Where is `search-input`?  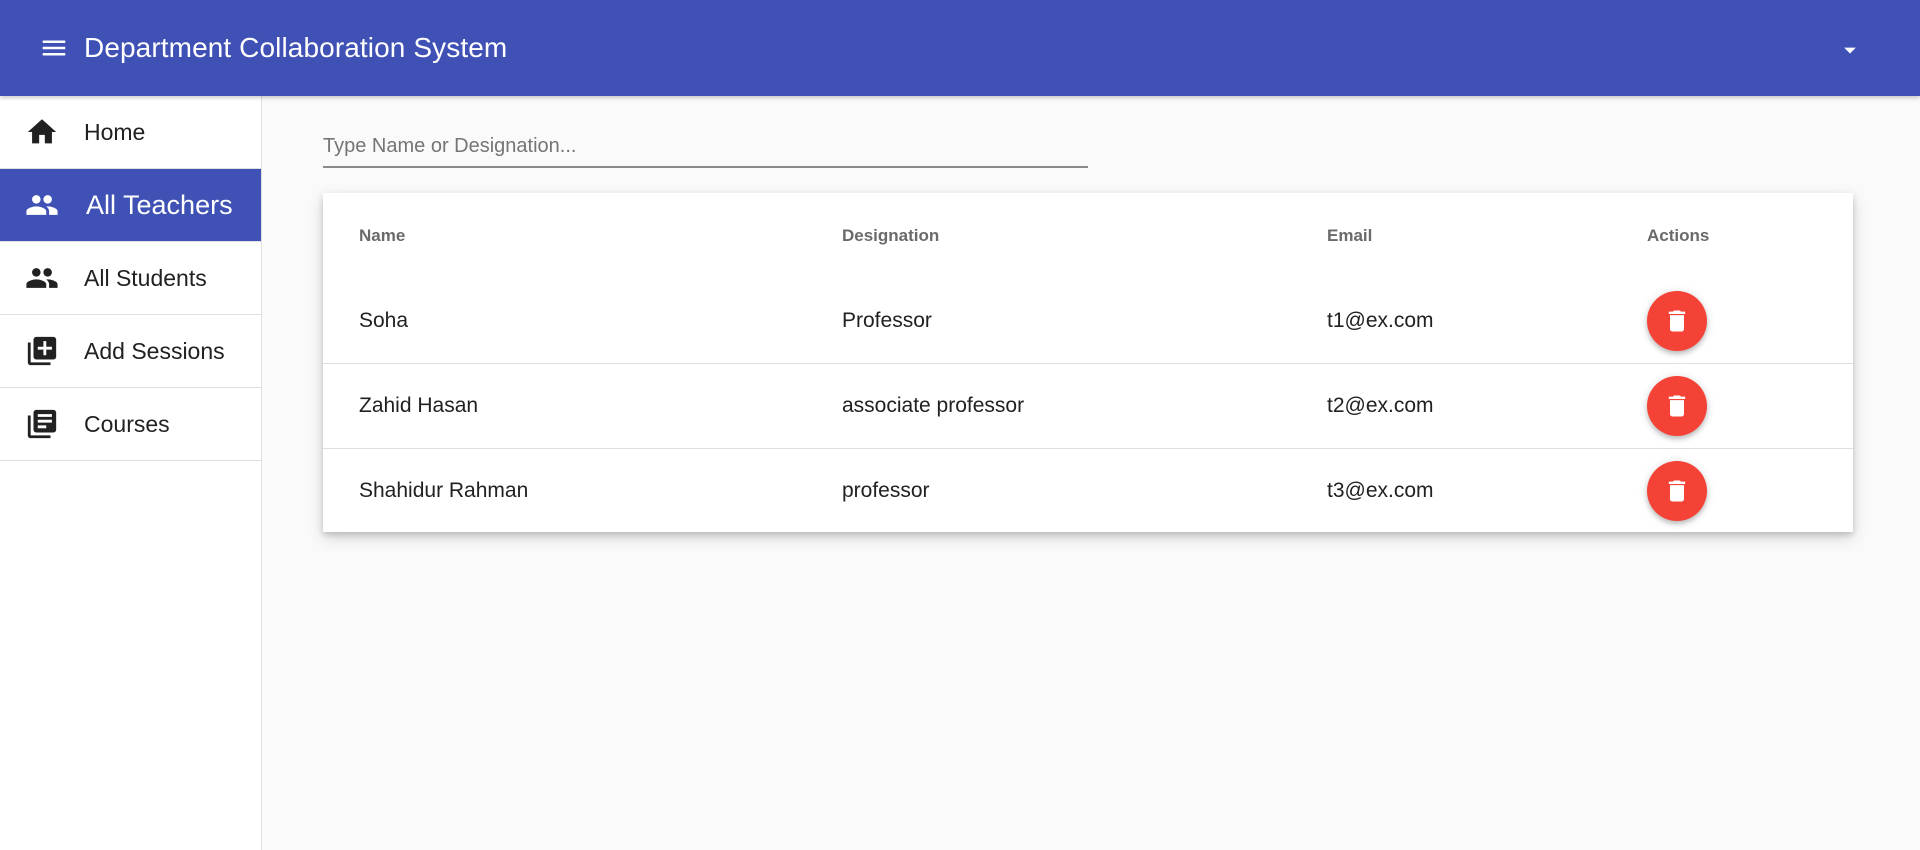 search-input is located at coordinates (705, 146).